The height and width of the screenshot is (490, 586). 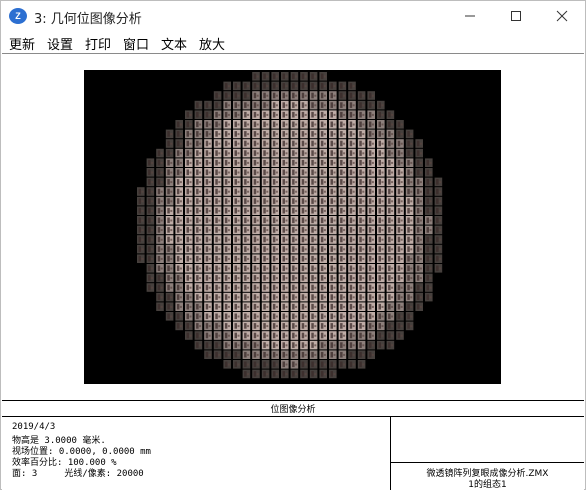 I want to click on maximize-button, so click(x=516, y=16).